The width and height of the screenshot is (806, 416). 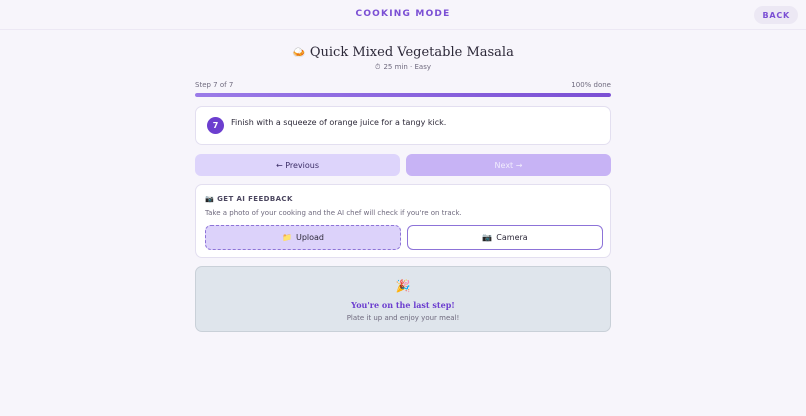 I want to click on last-step-title: You're on the last step!, so click(x=403, y=305).